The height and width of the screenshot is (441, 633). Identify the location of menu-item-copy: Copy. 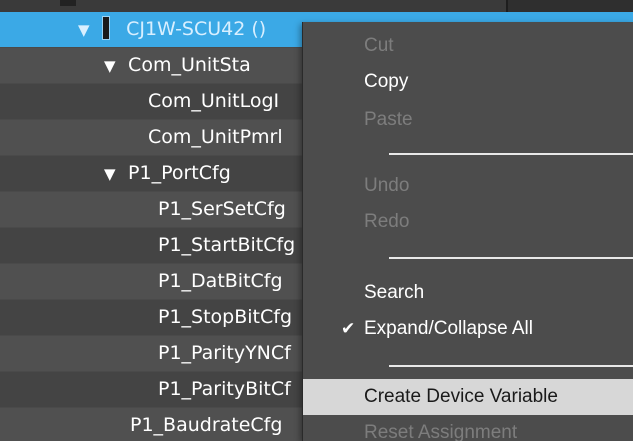
(468, 82).